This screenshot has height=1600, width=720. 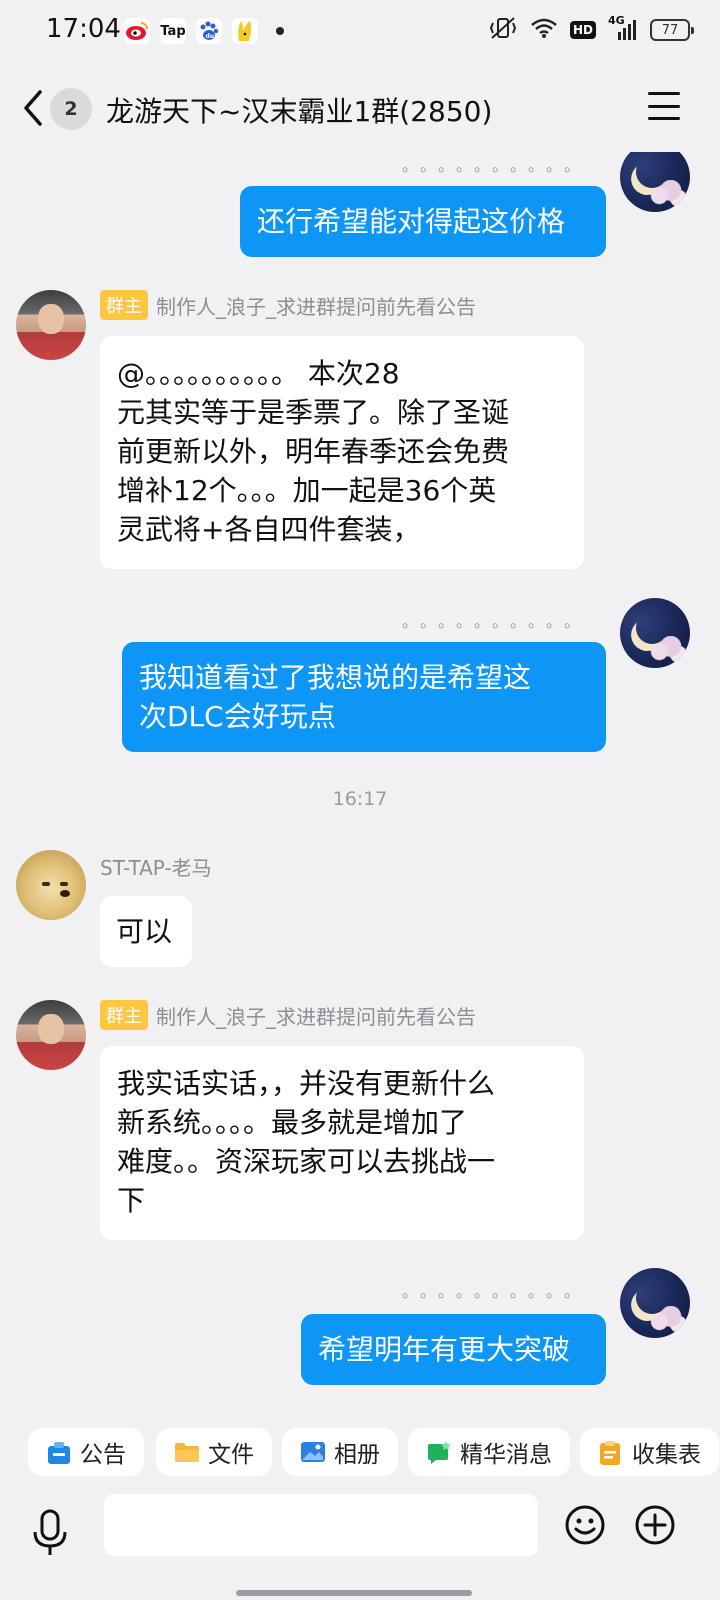 What do you see at coordinates (173, 31) in the screenshot?
I see `tap-icon: Tap` at bounding box center [173, 31].